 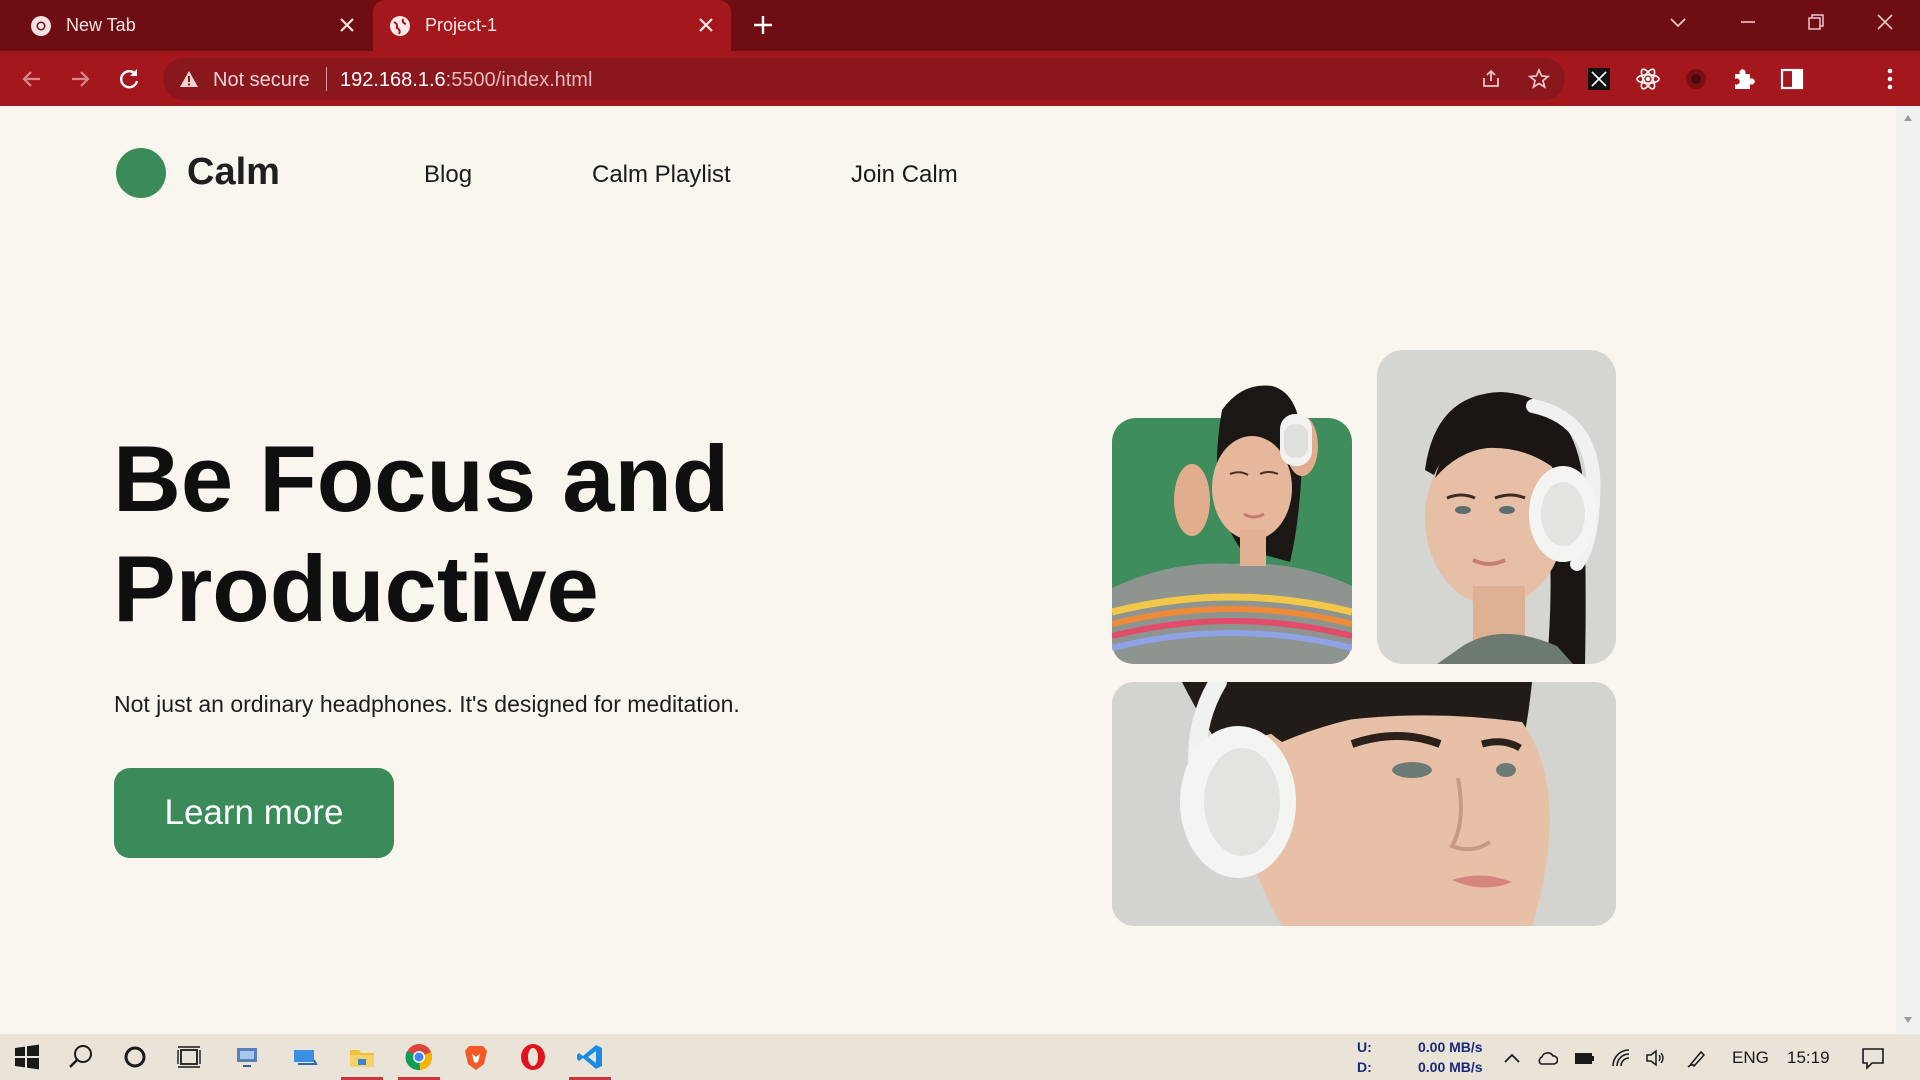 What do you see at coordinates (1908, 1020) in the screenshot?
I see `scroll-down-arrow-icon` at bounding box center [1908, 1020].